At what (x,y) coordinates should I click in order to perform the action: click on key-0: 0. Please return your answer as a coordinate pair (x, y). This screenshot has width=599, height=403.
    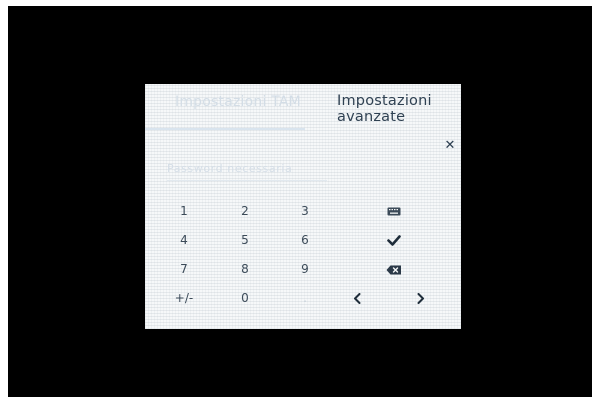
    Looking at the image, I should click on (245, 298).